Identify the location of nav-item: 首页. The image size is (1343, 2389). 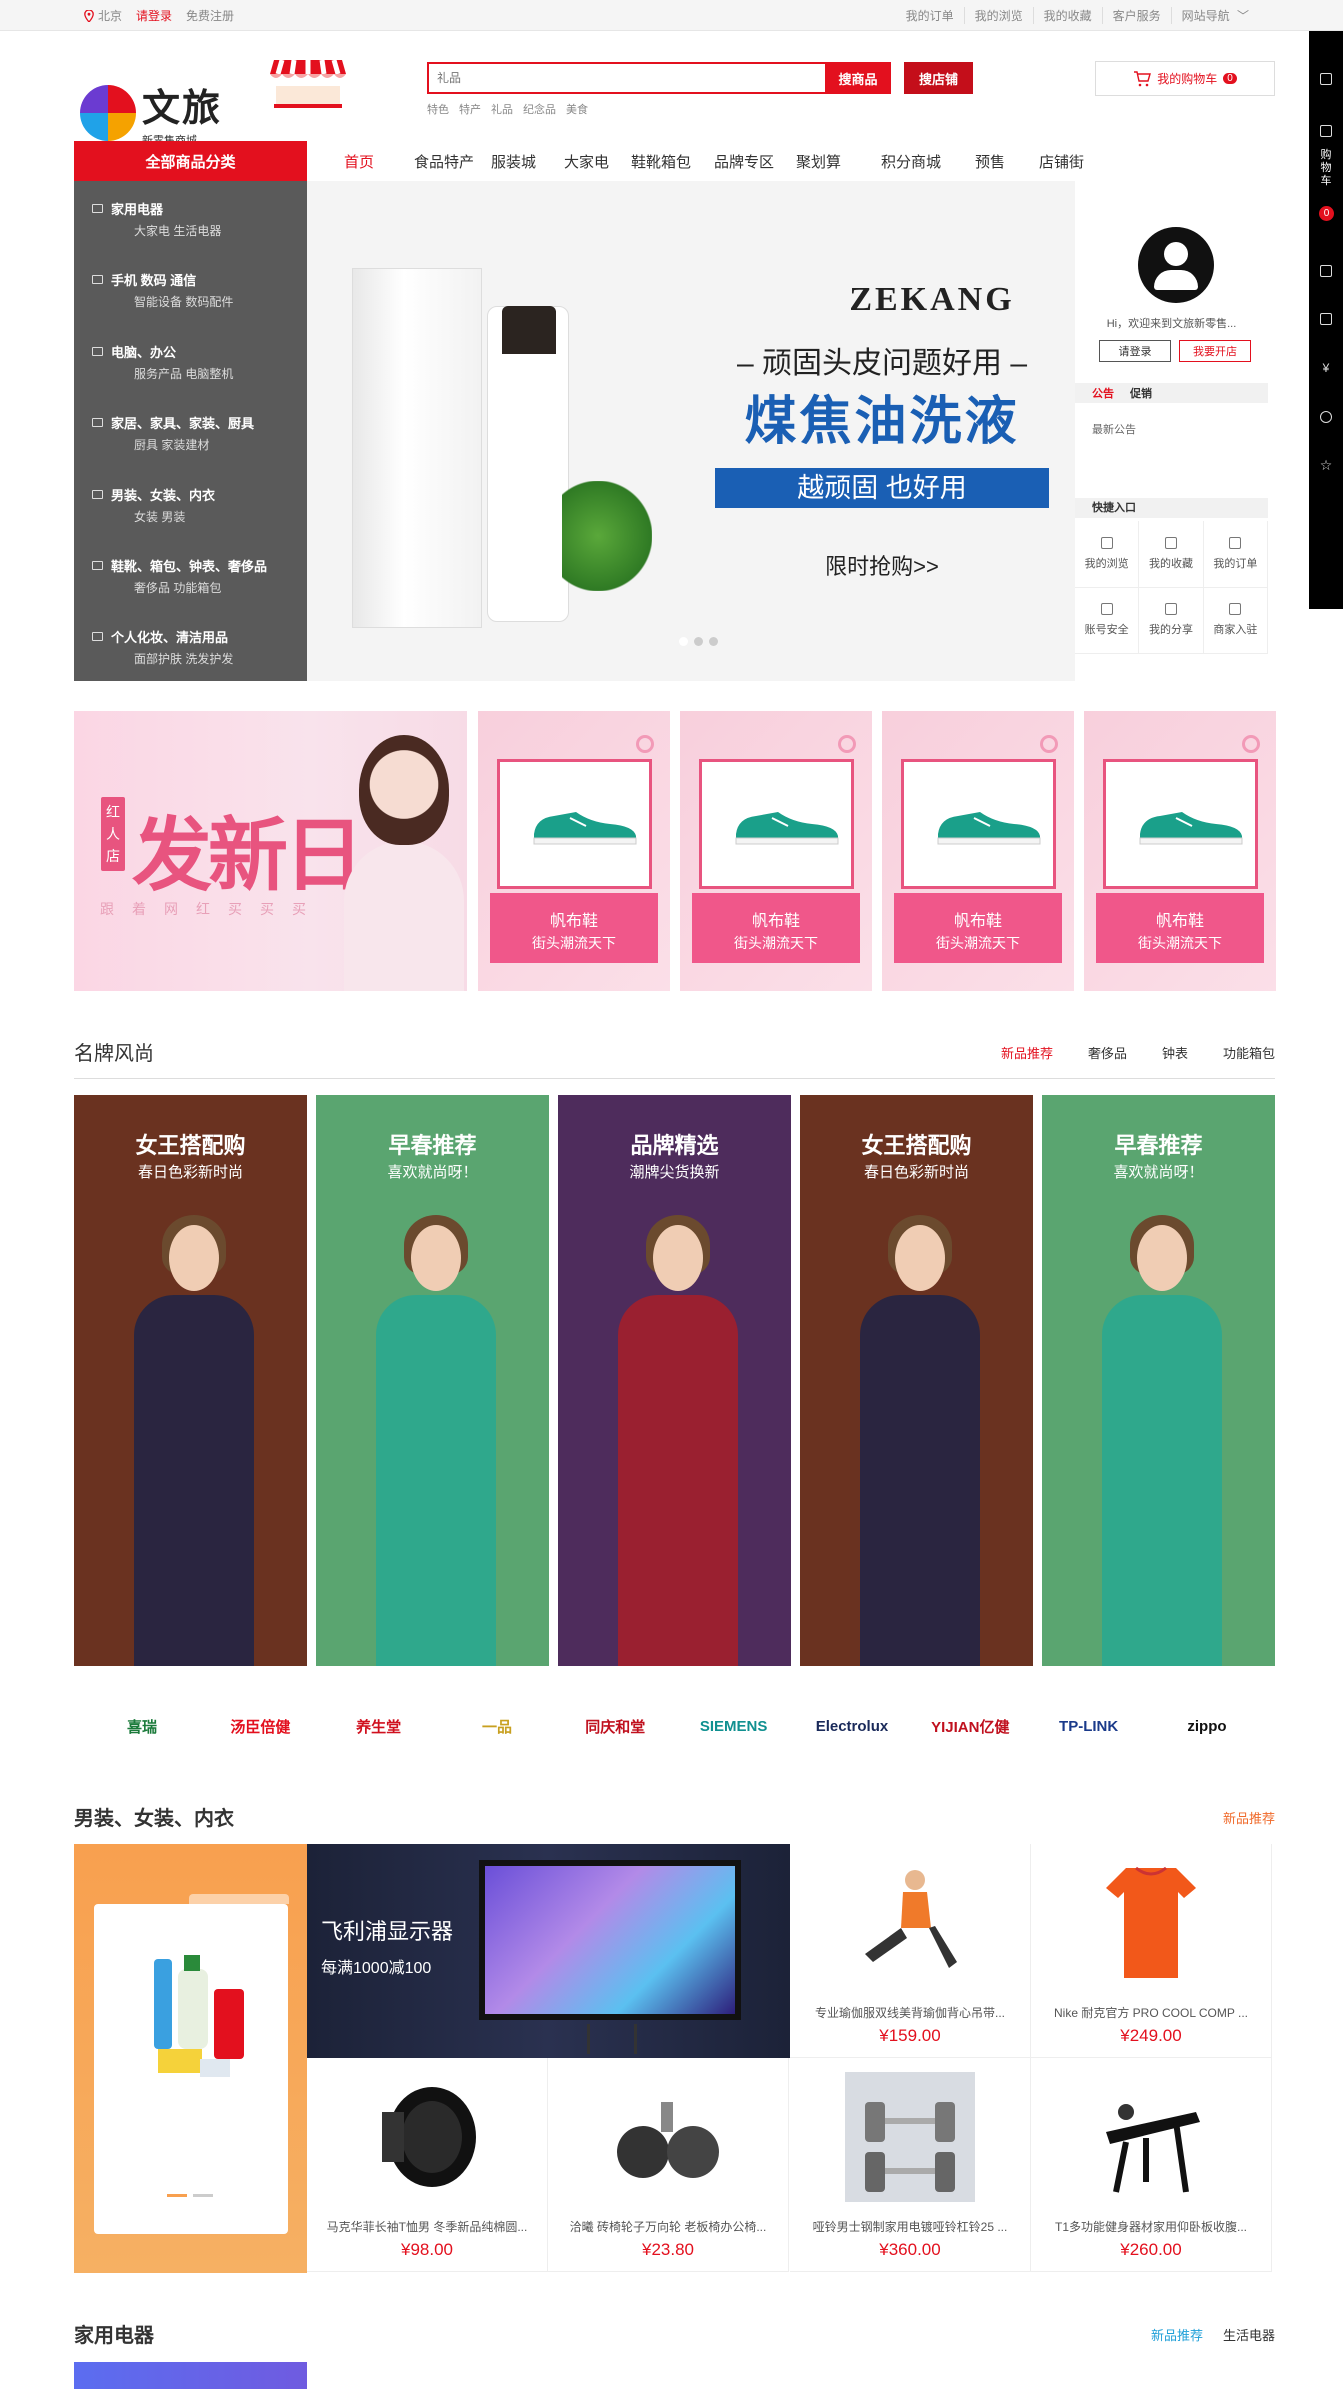
(359, 161).